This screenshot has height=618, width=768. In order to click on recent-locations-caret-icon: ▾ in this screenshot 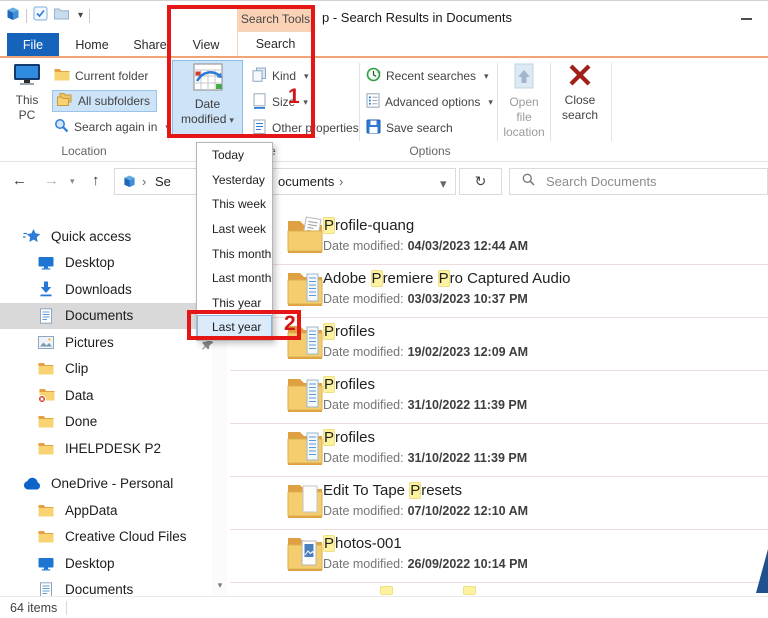, I will do `click(72, 181)`.